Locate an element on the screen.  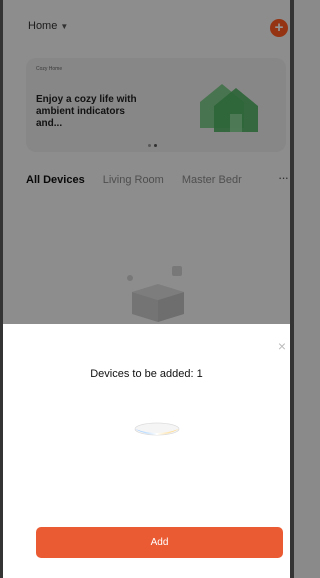
sheet-title: Devices to be added: 1 is located at coordinates (146, 374).